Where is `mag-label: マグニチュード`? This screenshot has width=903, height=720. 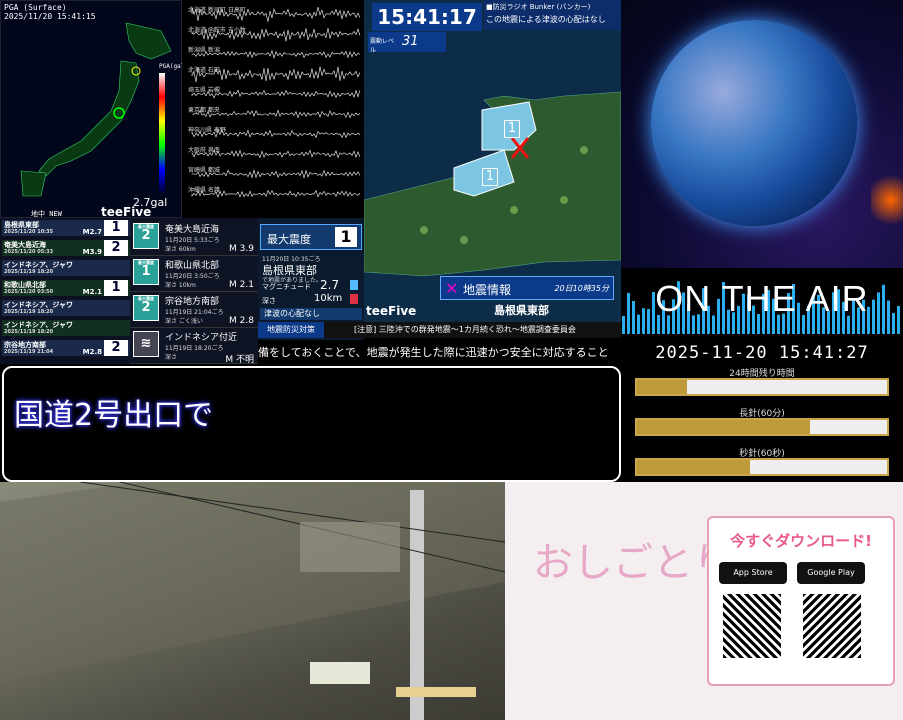
mag-label: マグニチュード is located at coordinates (286, 287).